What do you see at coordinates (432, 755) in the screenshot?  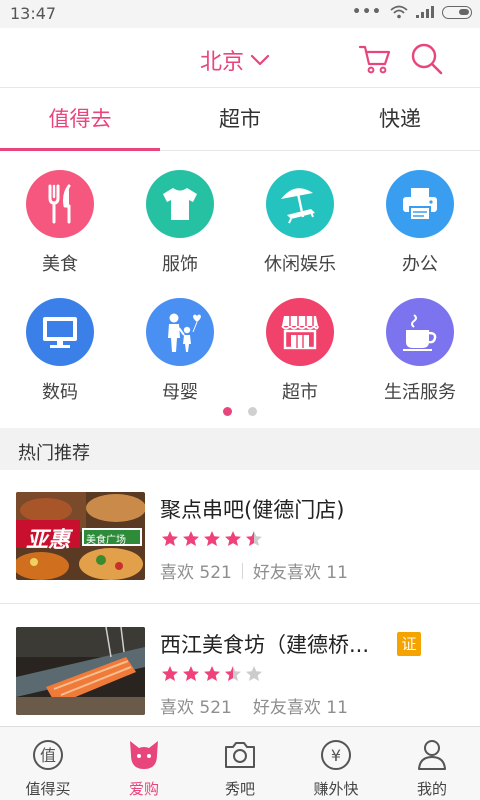 I see `user-icon` at bounding box center [432, 755].